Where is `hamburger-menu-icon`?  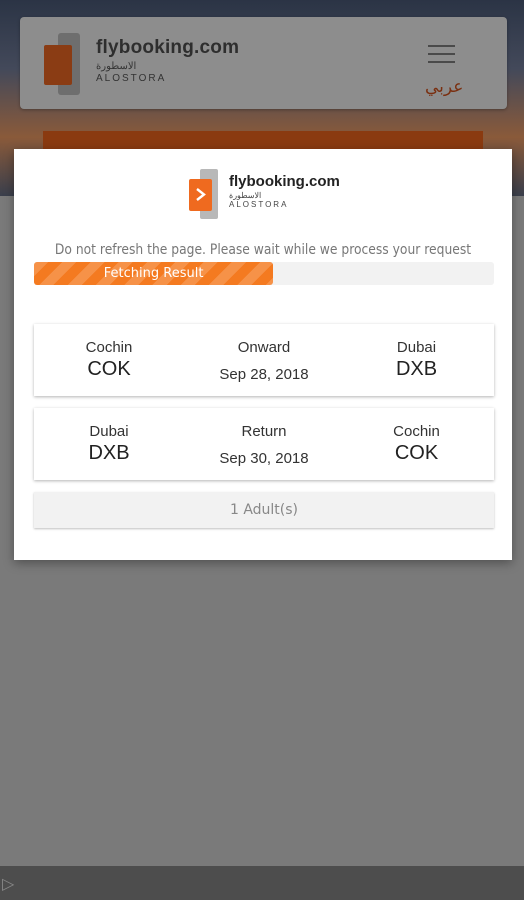
hamburger-menu-icon is located at coordinates (441, 54).